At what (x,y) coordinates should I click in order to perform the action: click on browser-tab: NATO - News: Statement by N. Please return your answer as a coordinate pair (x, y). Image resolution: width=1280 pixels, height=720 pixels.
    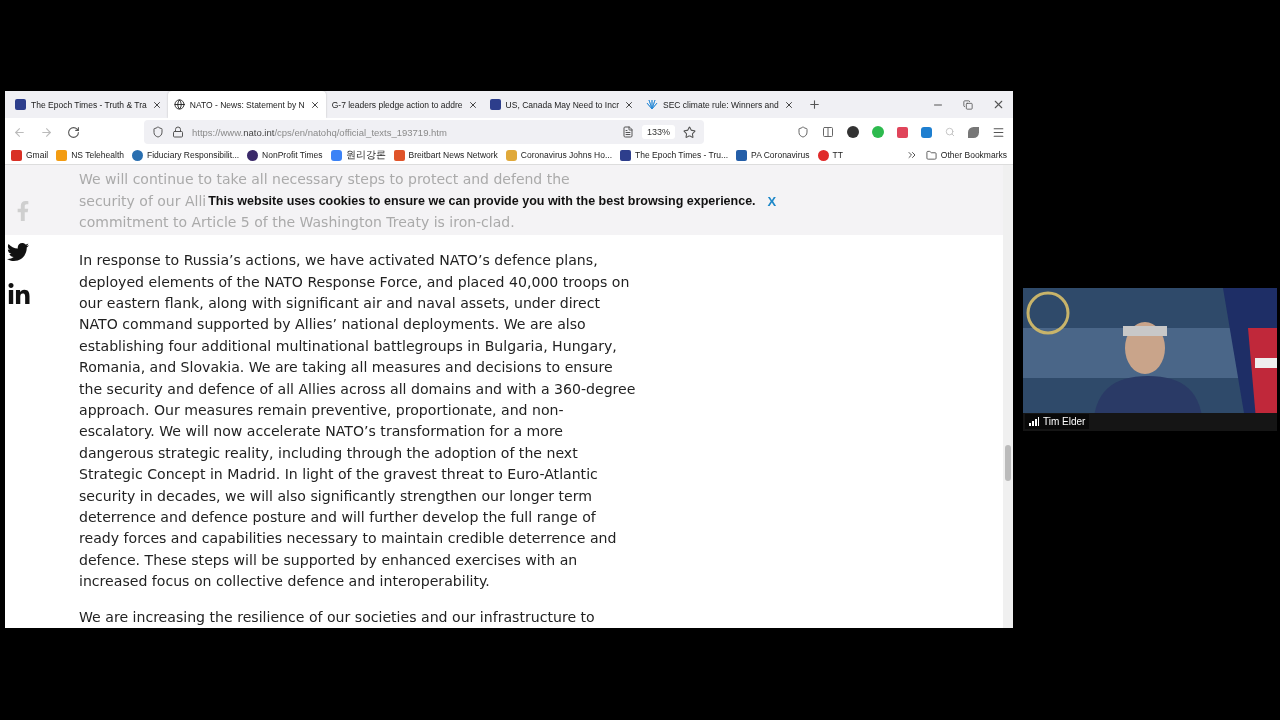
    Looking at the image, I should click on (246, 105).